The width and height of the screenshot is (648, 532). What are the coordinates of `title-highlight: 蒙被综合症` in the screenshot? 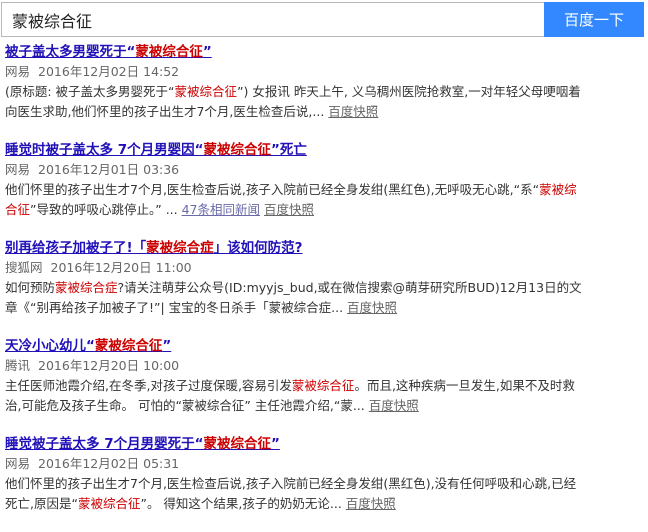 It's located at (180, 248).